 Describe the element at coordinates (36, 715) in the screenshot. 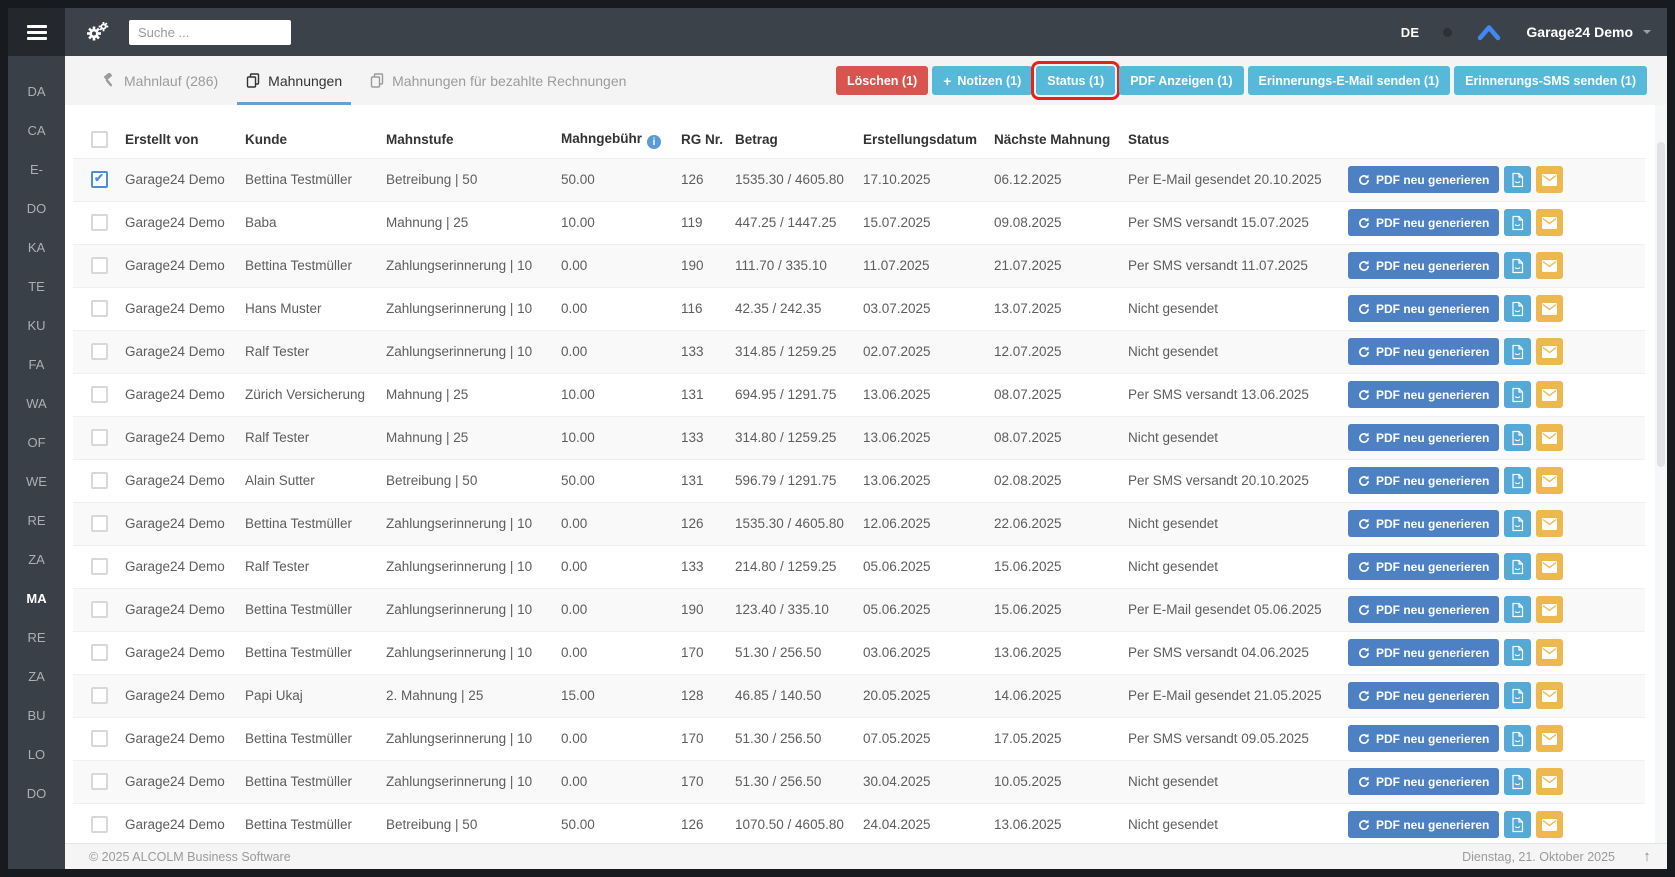

I see `sidebar-item: BU` at that location.